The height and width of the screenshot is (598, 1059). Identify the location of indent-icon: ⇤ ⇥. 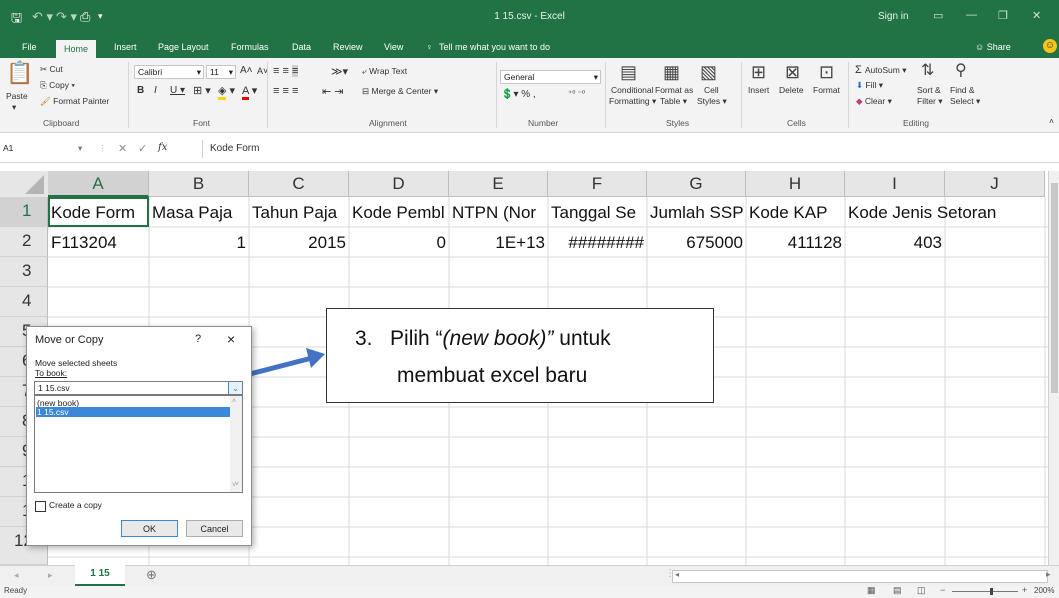
(333, 91).